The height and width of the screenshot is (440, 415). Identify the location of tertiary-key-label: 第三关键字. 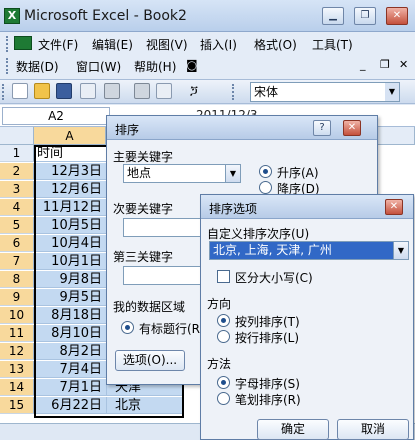
(143, 257).